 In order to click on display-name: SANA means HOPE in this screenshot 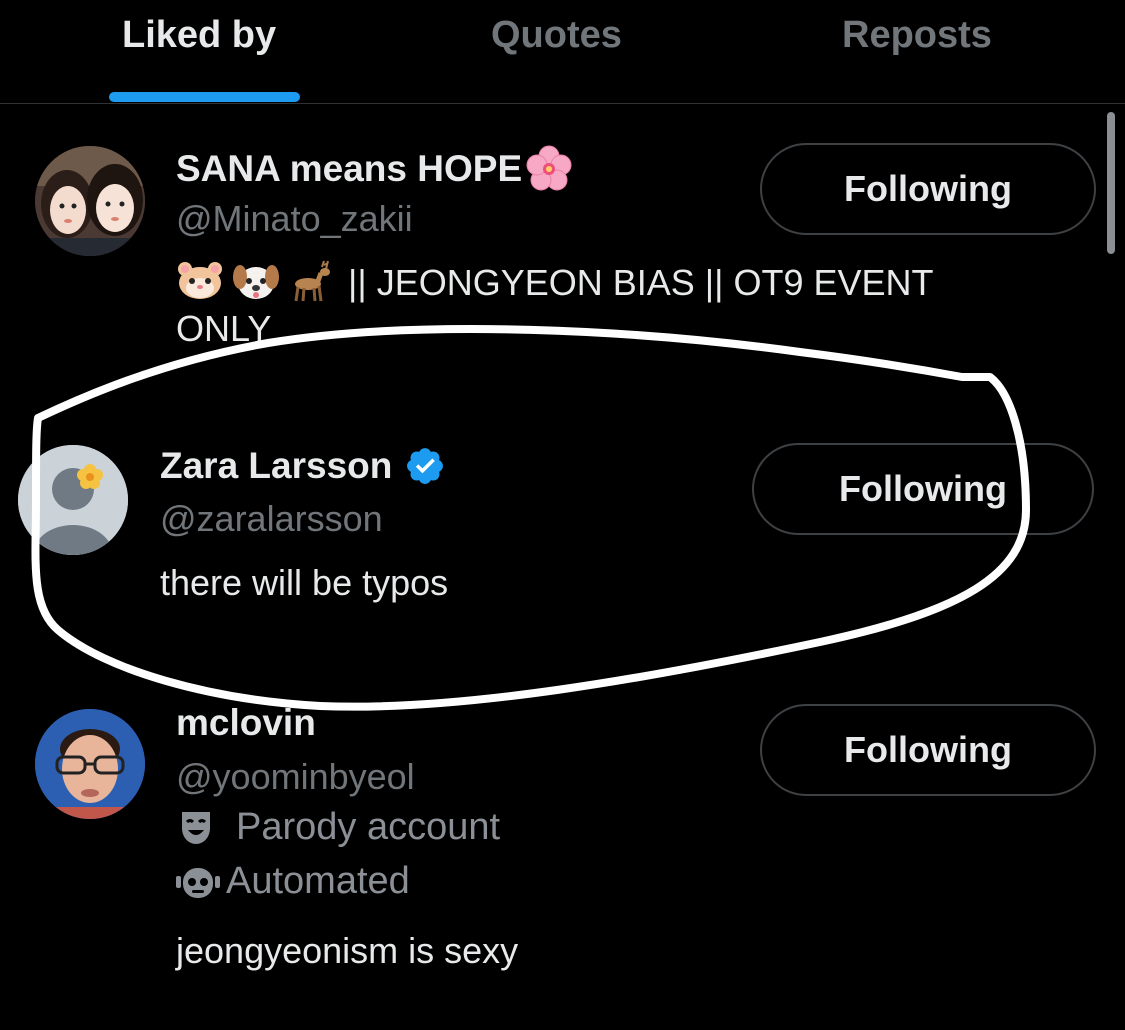, I will do `click(375, 169)`.